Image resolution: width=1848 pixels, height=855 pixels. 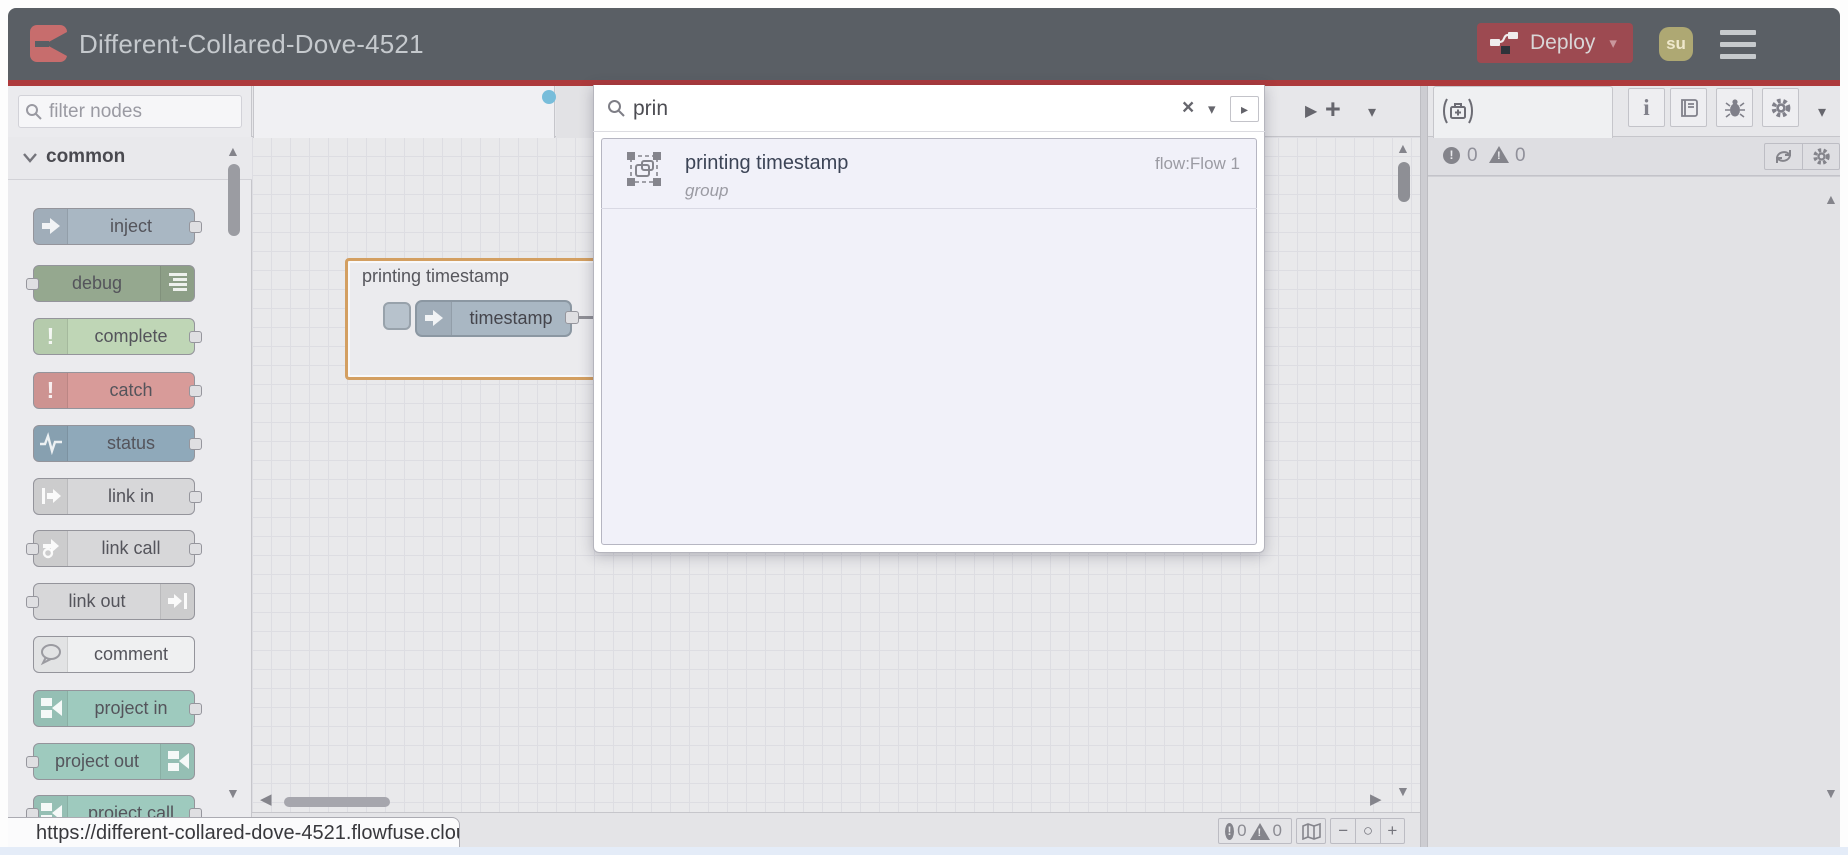 What do you see at coordinates (644, 169) in the screenshot?
I see `group-icon` at bounding box center [644, 169].